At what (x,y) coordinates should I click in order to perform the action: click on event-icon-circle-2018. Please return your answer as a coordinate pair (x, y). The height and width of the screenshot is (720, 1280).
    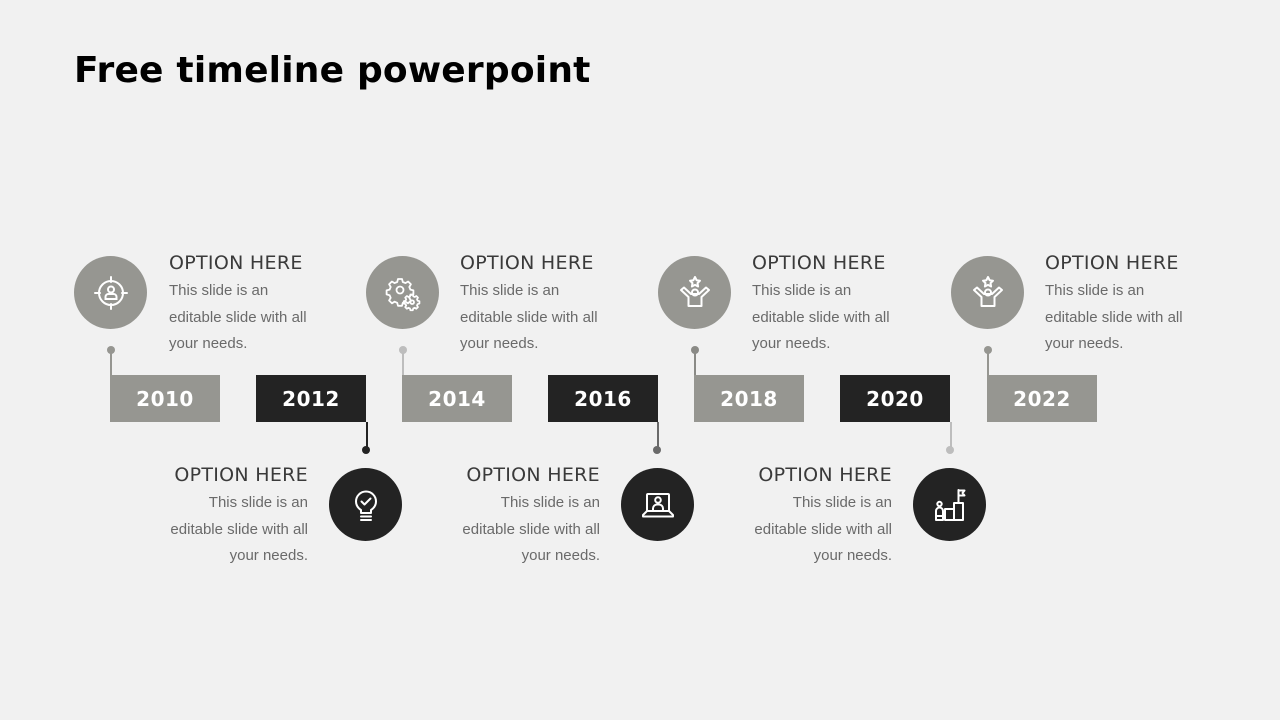
    Looking at the image, I should click on (694, 292).